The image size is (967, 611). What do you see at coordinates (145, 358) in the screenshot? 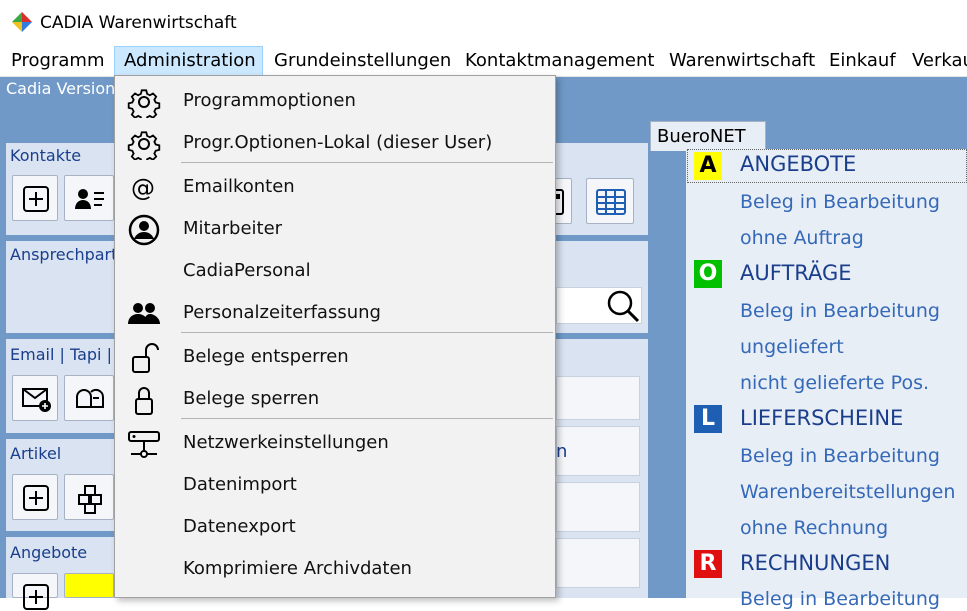
I see `unlock-icon` at bounding box center [145, 358].